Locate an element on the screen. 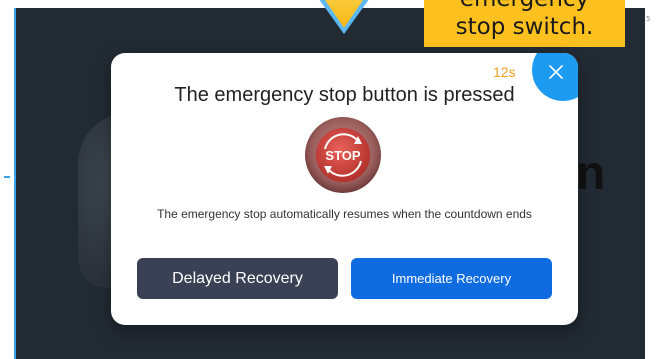  tutorial-callout: emergency stop switch. is located at coordinates (524, 23).